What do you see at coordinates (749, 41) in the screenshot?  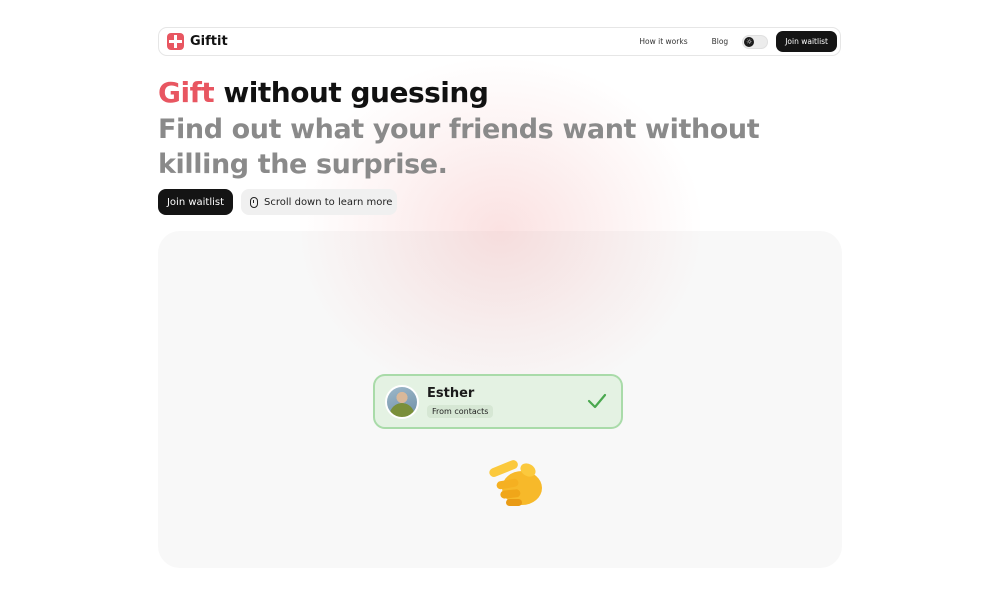 I see `sun-icon: ☼` at bounding box center [749, 41].